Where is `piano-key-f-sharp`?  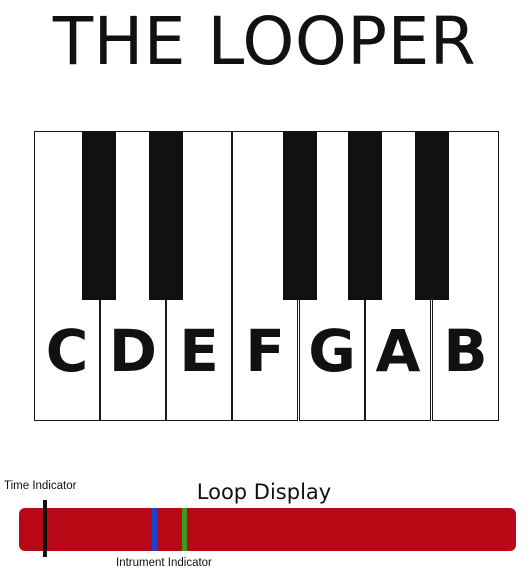 piano-key-f-sharp is located at coordinates (300, 215).